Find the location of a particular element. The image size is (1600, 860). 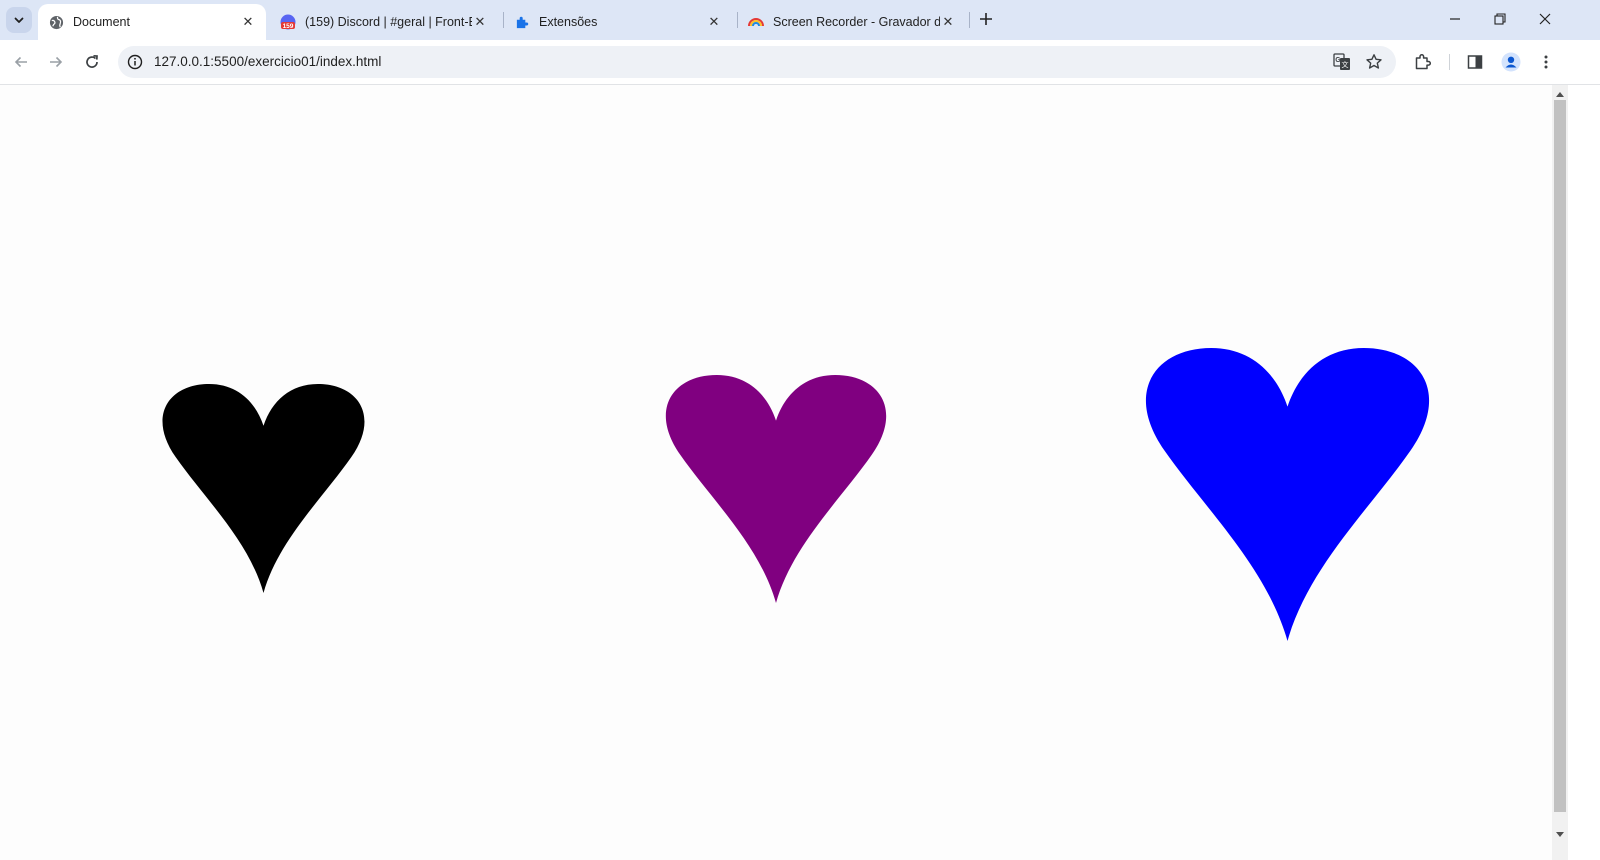

info-icon is located at coordinates (135, 62).